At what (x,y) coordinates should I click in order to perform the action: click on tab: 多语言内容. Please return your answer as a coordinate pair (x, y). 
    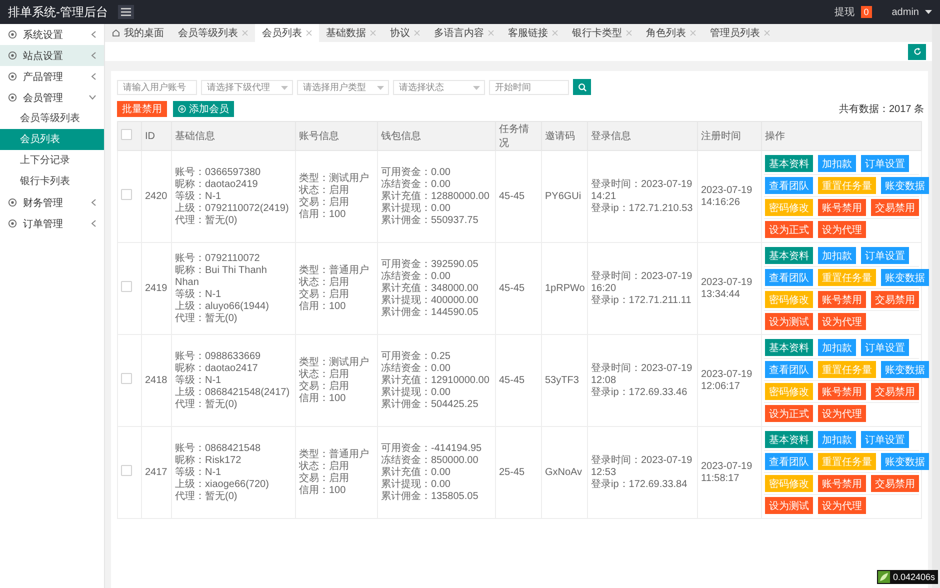
    Looking at the image, I should click on (464, 33).